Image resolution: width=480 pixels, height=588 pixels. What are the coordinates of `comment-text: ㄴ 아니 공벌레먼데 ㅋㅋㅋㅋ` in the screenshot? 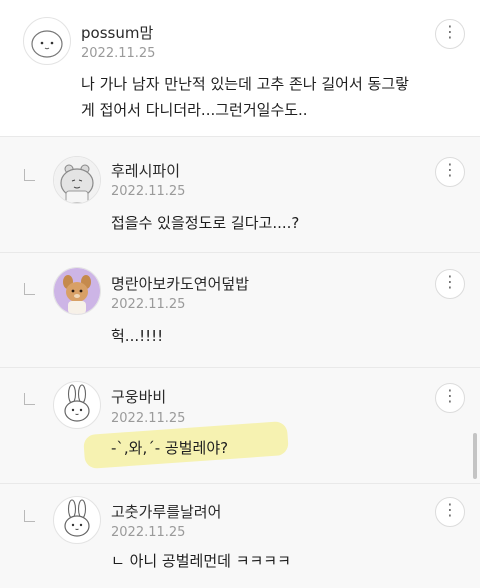 It's located at (201, 561).